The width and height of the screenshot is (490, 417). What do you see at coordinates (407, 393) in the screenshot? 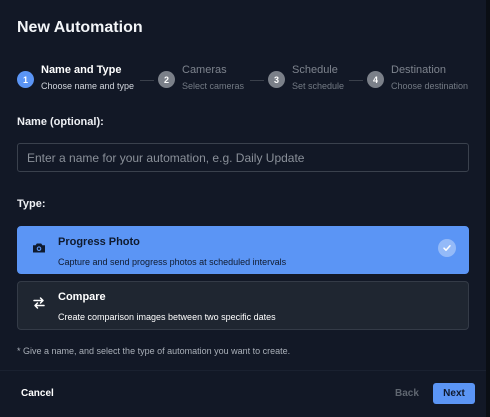
I see `back-button: Back` at bounding box center [407, 393].